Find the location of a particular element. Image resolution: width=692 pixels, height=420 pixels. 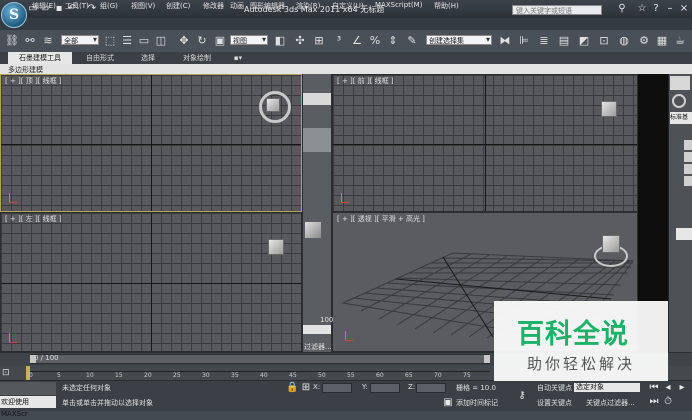

rendered-frame-icon: ▦ is located at coordinates (662, 41).